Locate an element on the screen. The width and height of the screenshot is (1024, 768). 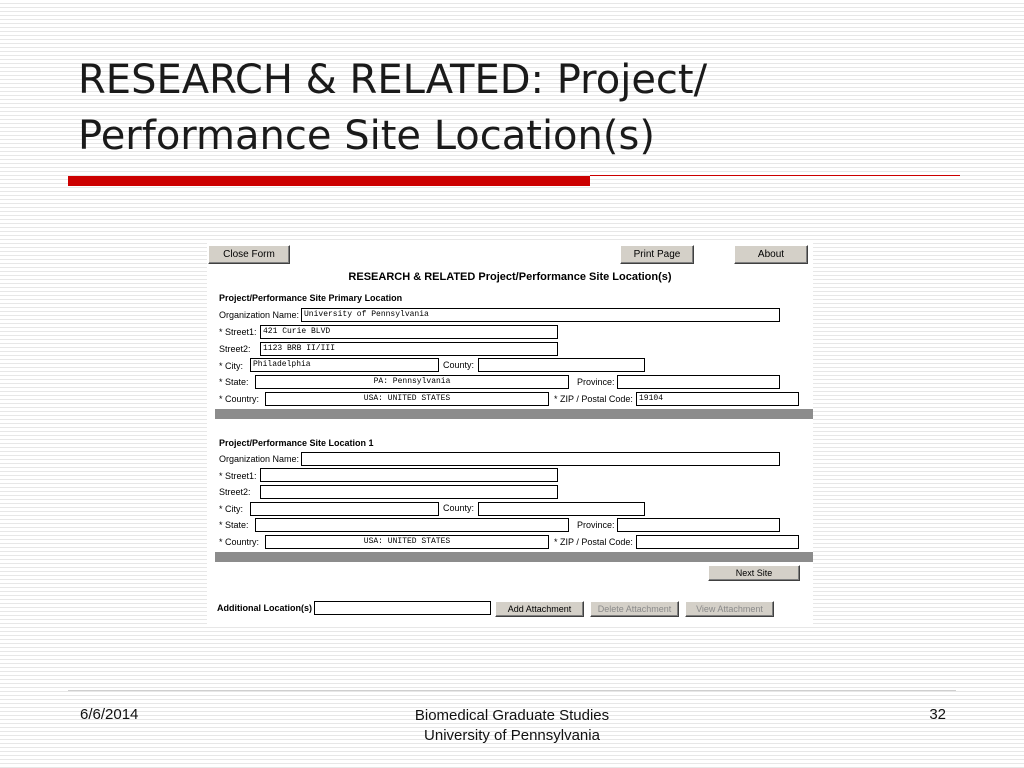
location1-state-select is located at coordinates (412, 525).